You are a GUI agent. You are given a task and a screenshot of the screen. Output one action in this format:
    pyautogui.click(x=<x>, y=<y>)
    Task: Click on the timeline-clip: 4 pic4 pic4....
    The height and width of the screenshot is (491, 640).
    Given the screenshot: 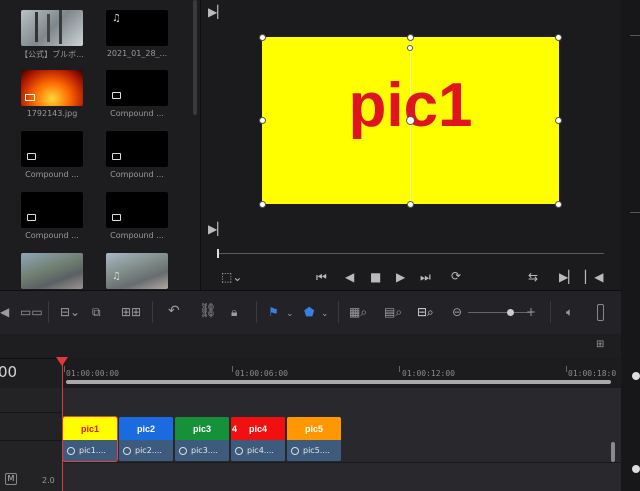 What is the action you would take?
    pyautogui.click(x=258, y=439)
    